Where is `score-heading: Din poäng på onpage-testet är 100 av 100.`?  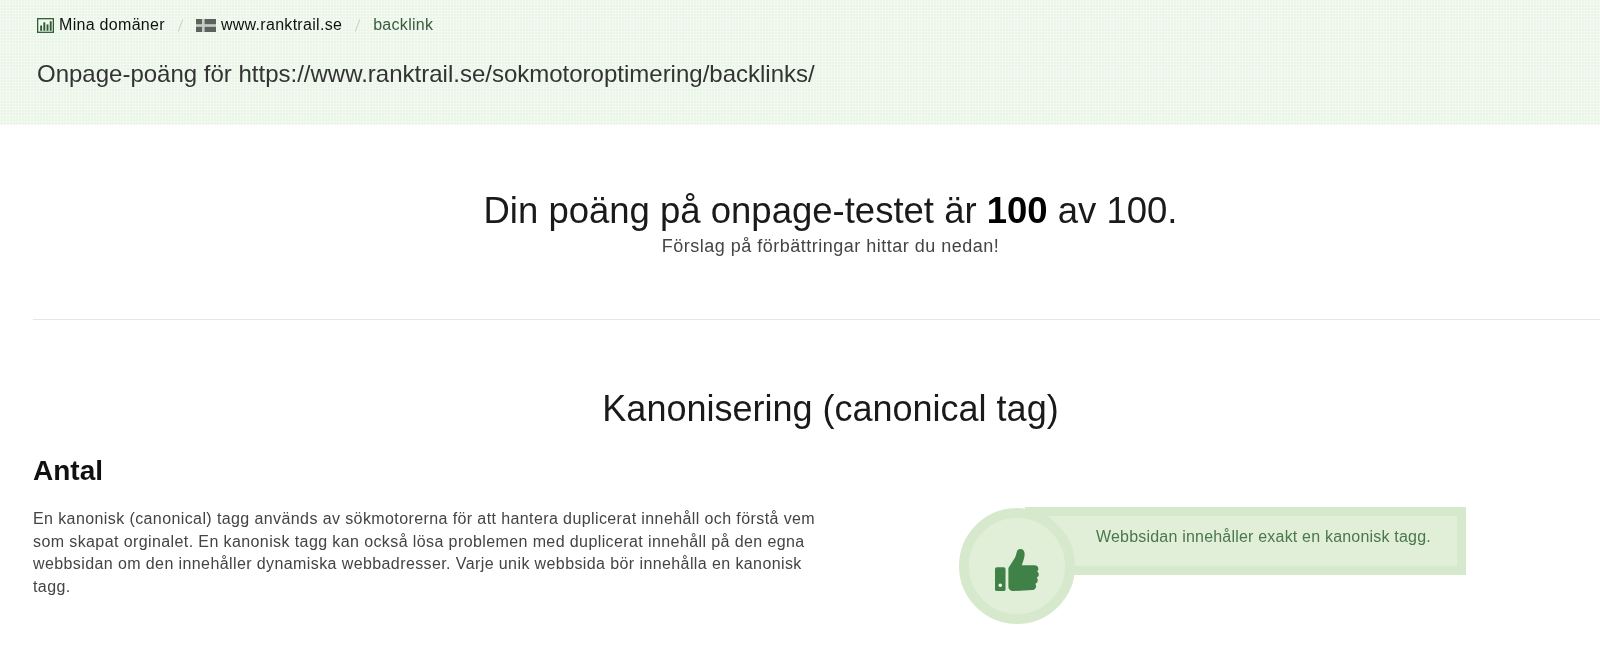
score-heading: Din poäng på onpage-testet är 100 av 100. is located at coordinates (830, 211).